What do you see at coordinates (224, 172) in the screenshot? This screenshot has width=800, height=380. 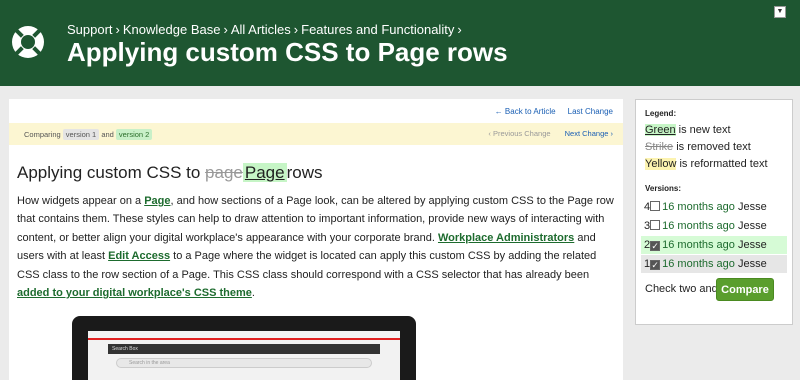 I see `removed-text: page` at bounding box center [224, 172].